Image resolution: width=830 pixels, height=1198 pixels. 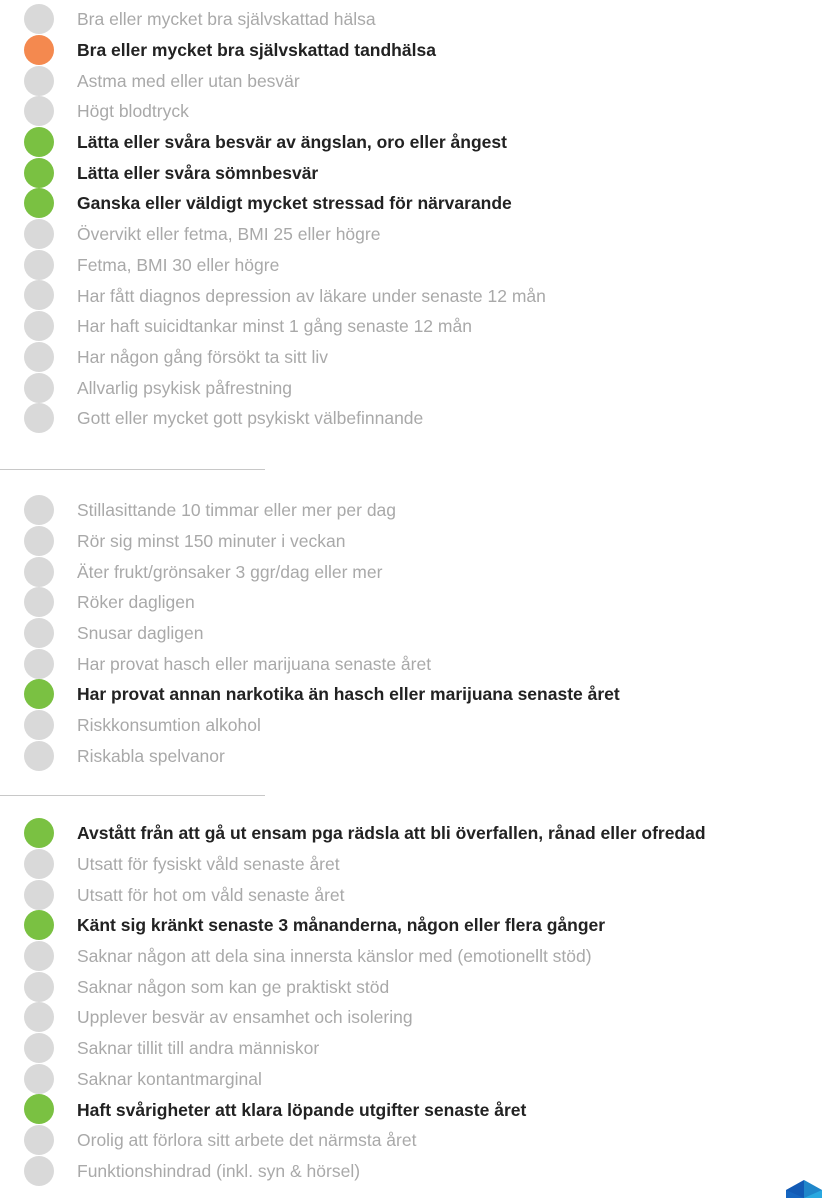 I want to click on indicator-row: Funktionshindrad (inkl. syn & hörsel), so click(x=427, y=1171).